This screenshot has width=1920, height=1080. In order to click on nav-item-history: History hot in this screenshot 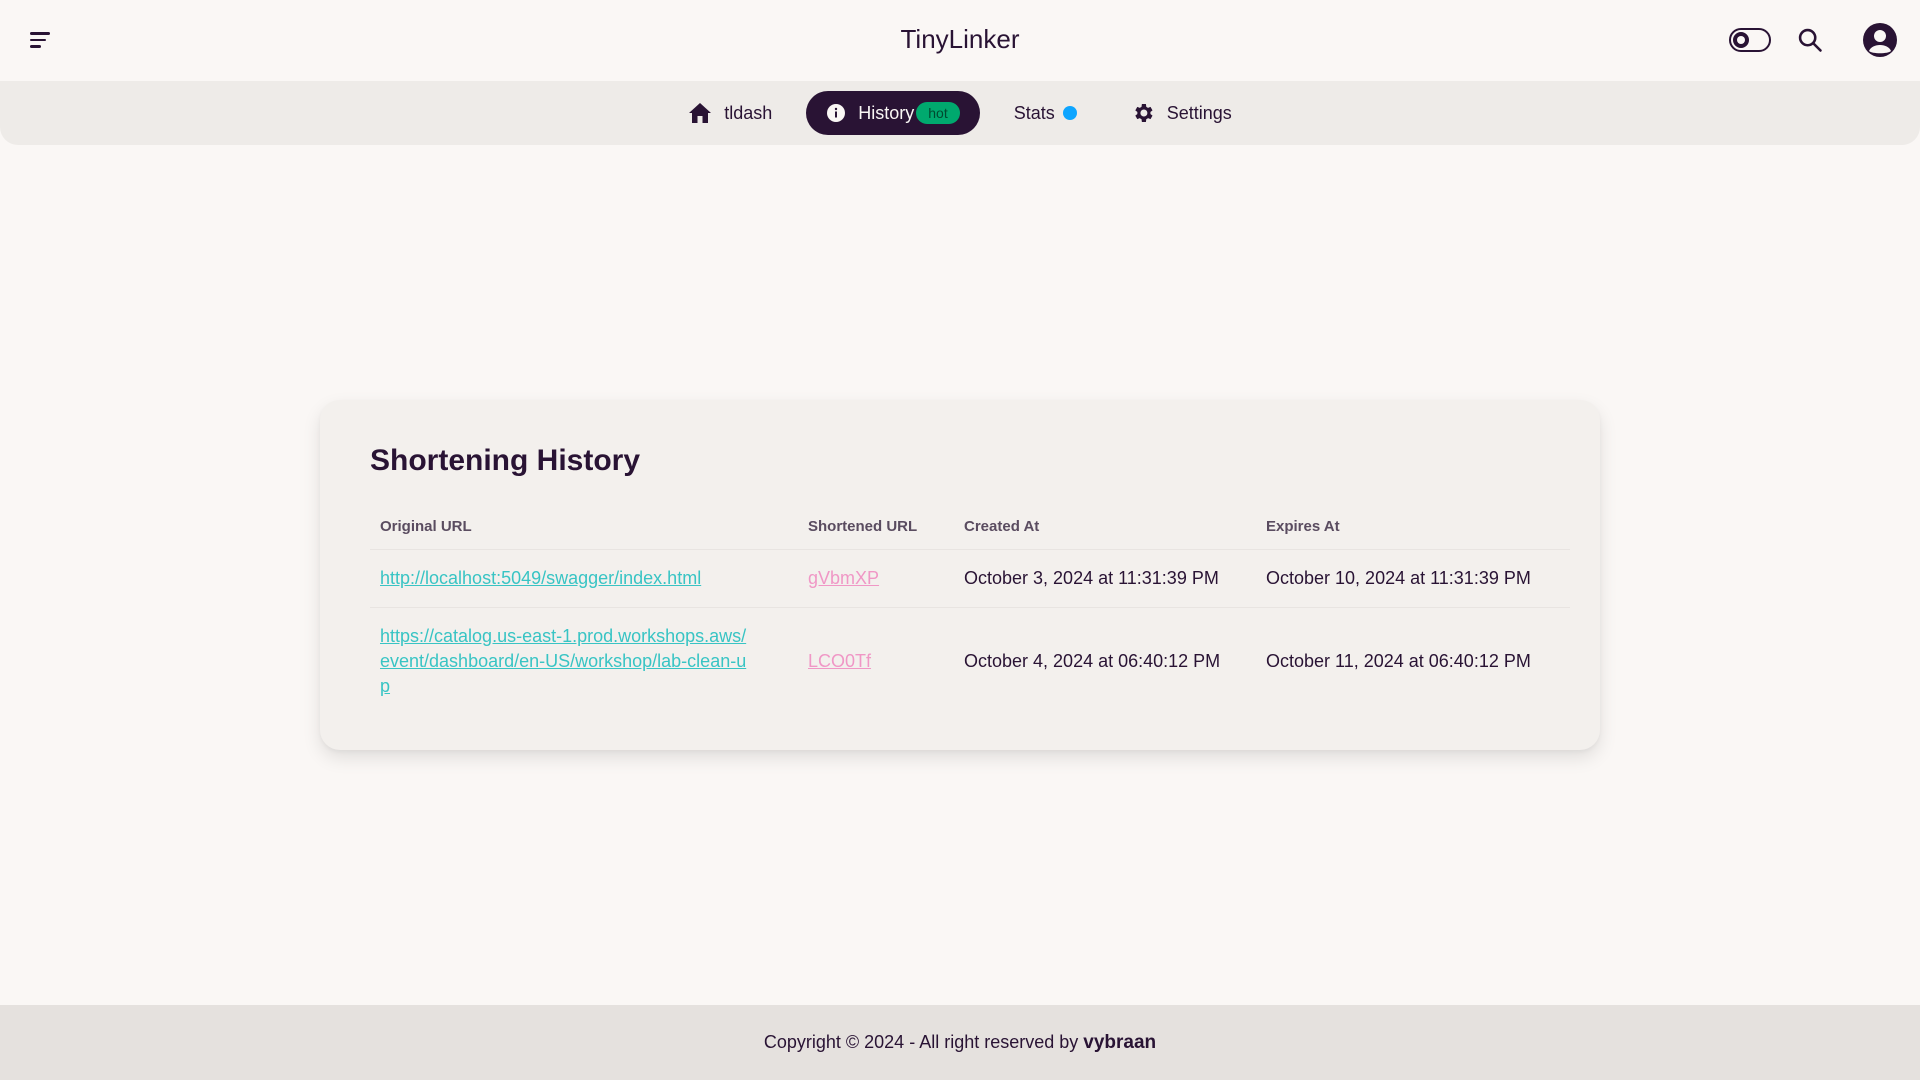, I will do `click(893, 113)`.